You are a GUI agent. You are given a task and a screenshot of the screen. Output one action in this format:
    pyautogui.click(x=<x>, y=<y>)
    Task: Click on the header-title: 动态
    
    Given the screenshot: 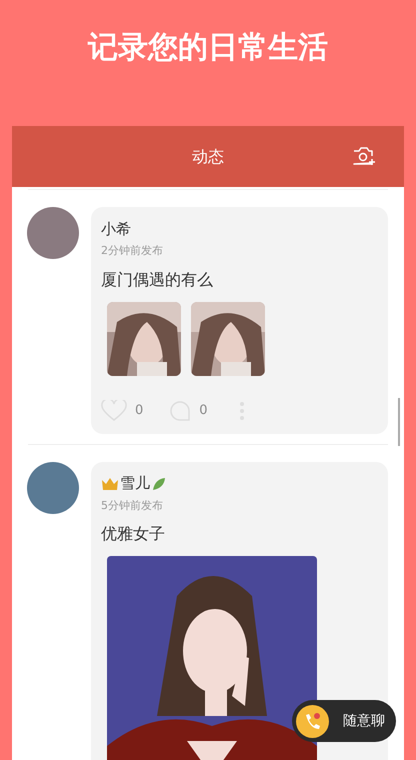 What is the action you would take?
    pyautogui.click(x=208, y=157)
    